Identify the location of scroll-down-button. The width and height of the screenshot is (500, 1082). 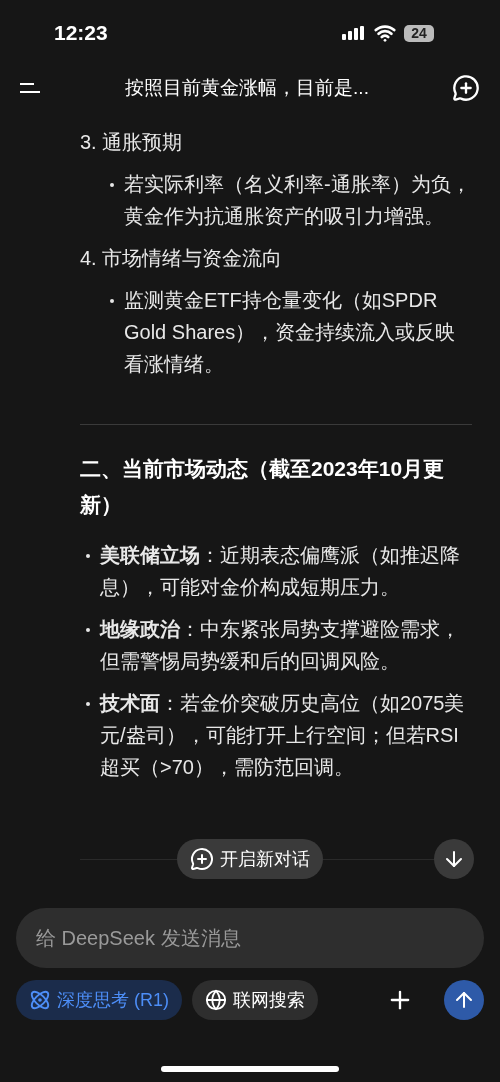
(454, 859).